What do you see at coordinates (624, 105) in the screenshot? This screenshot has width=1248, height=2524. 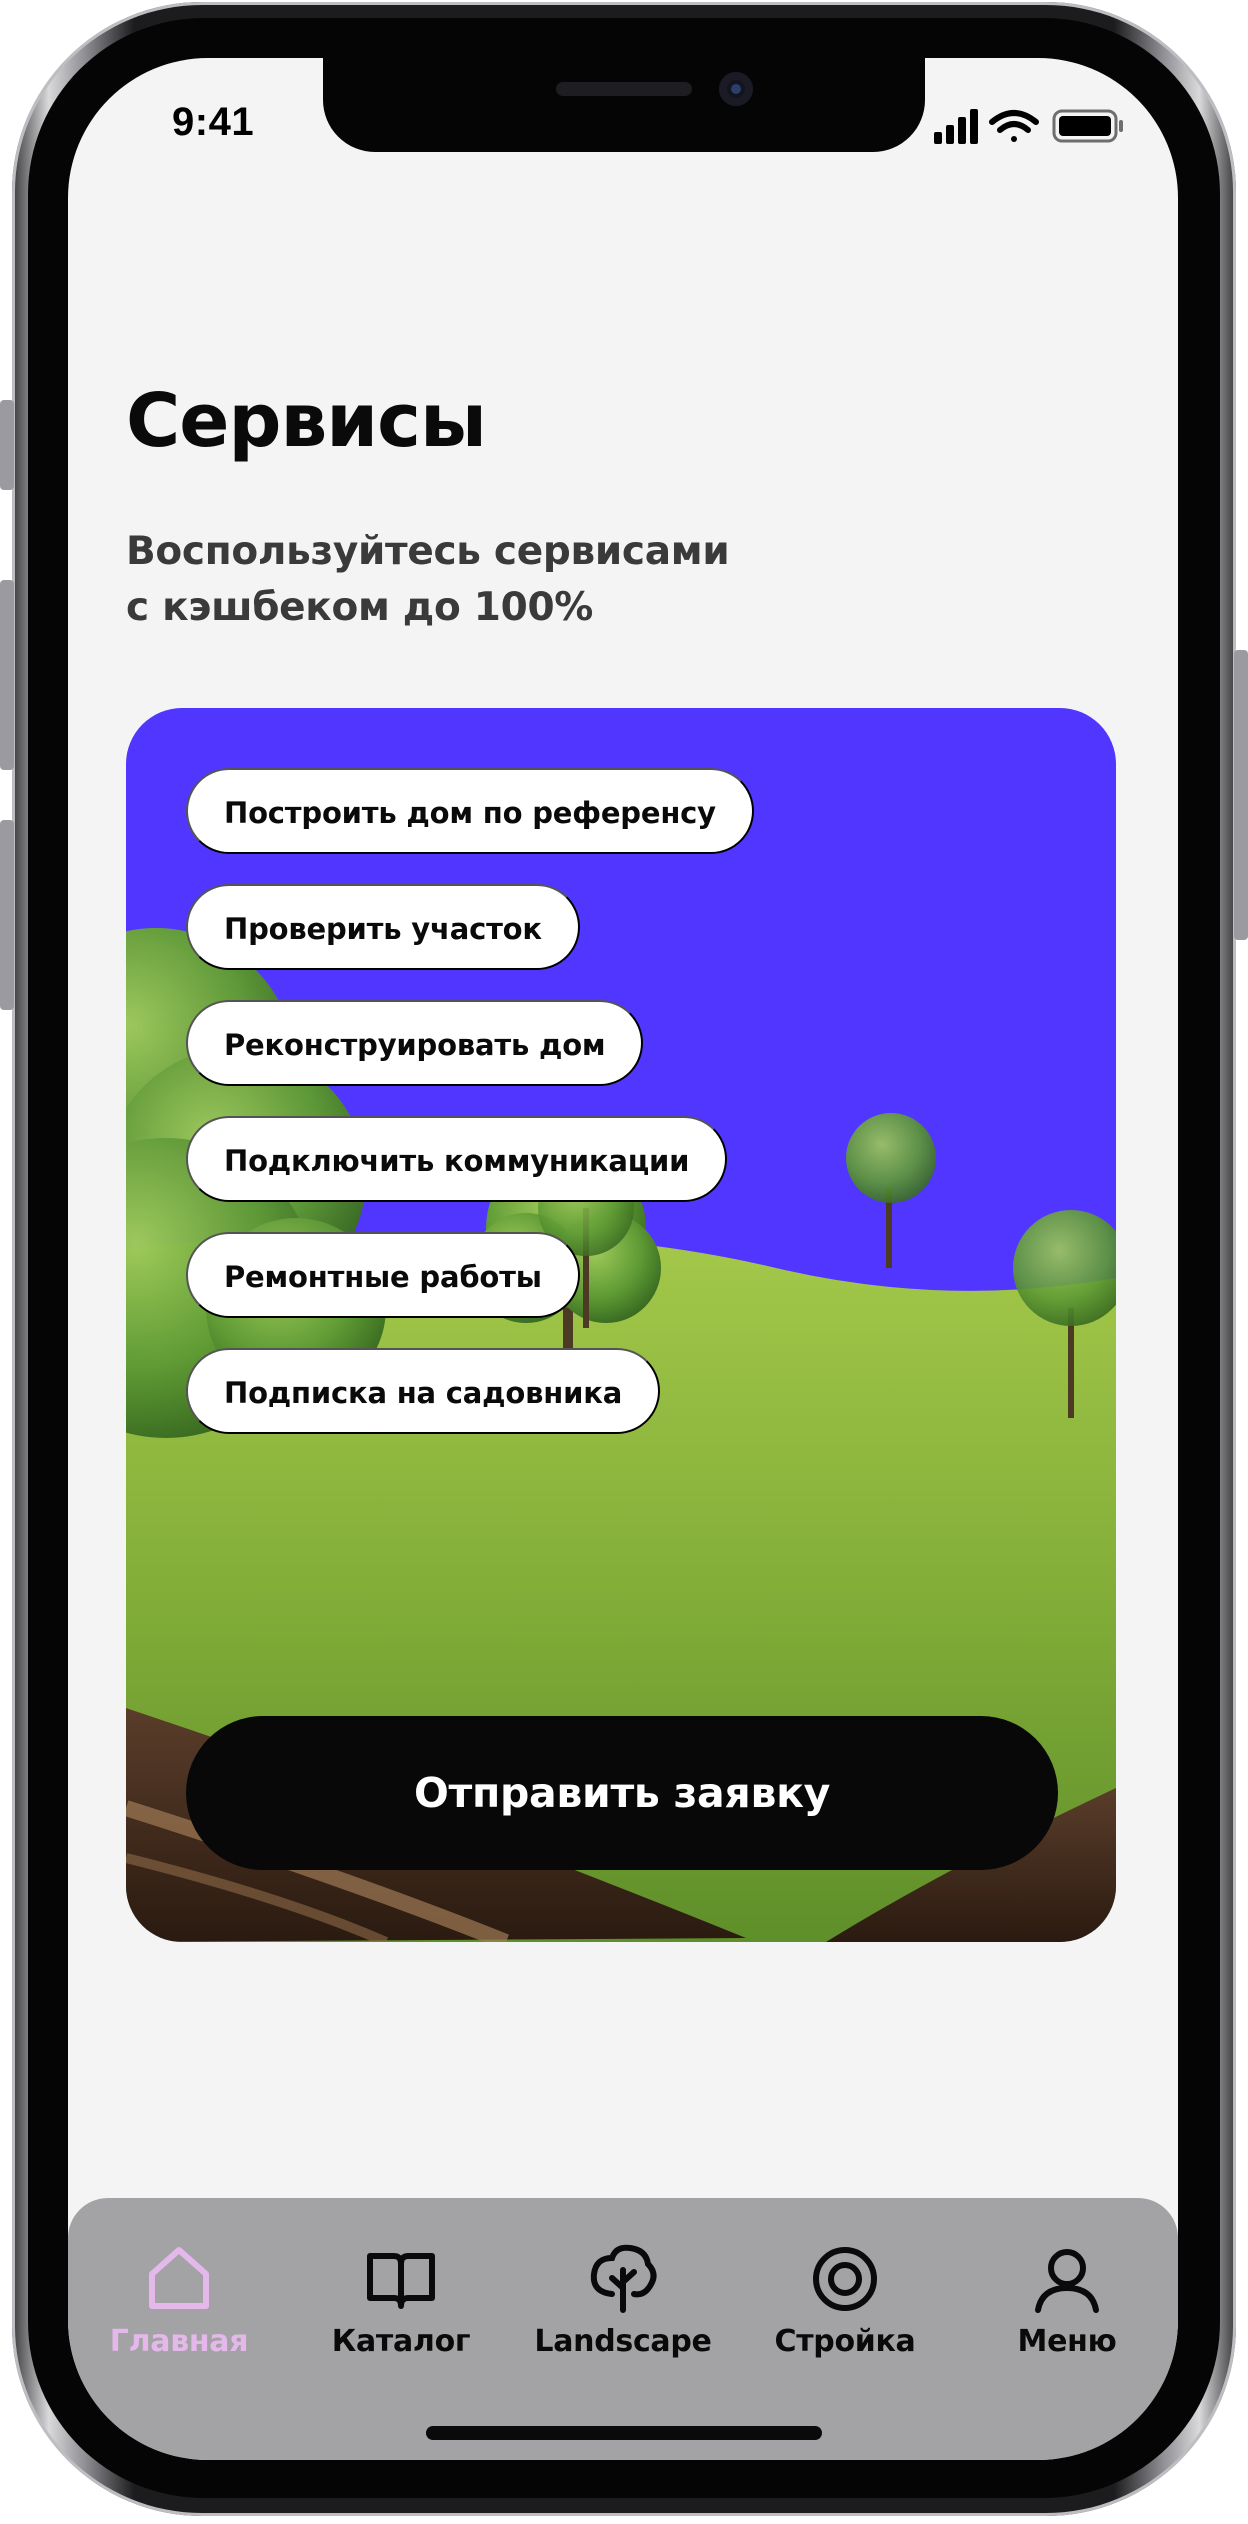 I see `notch` at bounding box center [624, 105].